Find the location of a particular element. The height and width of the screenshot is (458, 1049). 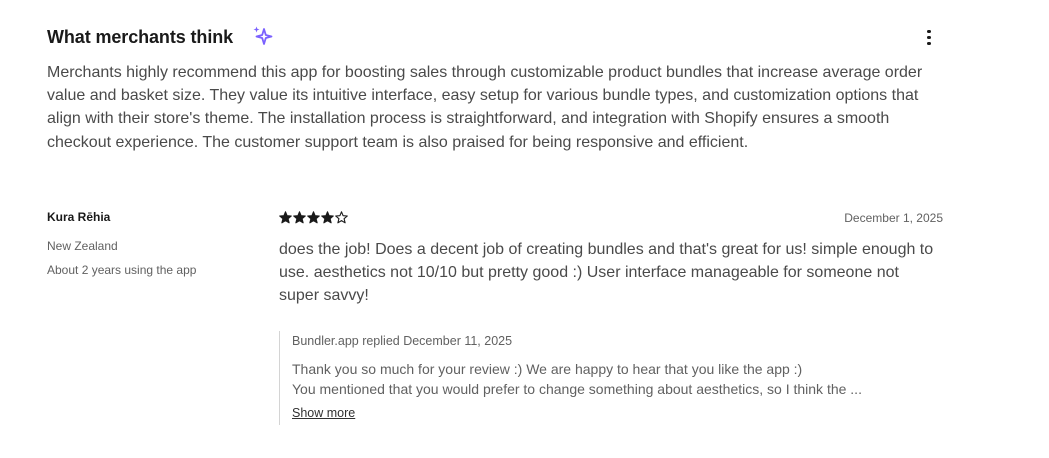

more-vertical-icon is located at coordinates (929, 31).